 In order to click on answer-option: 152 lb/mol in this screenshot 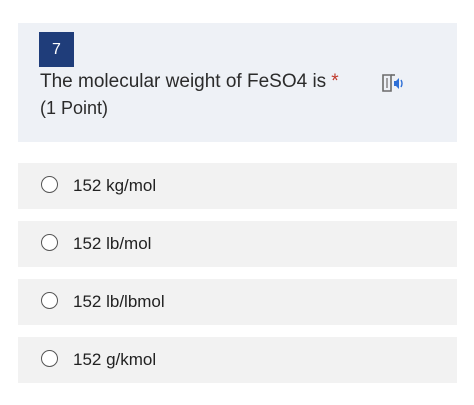, I will do `click(237, 244)`.